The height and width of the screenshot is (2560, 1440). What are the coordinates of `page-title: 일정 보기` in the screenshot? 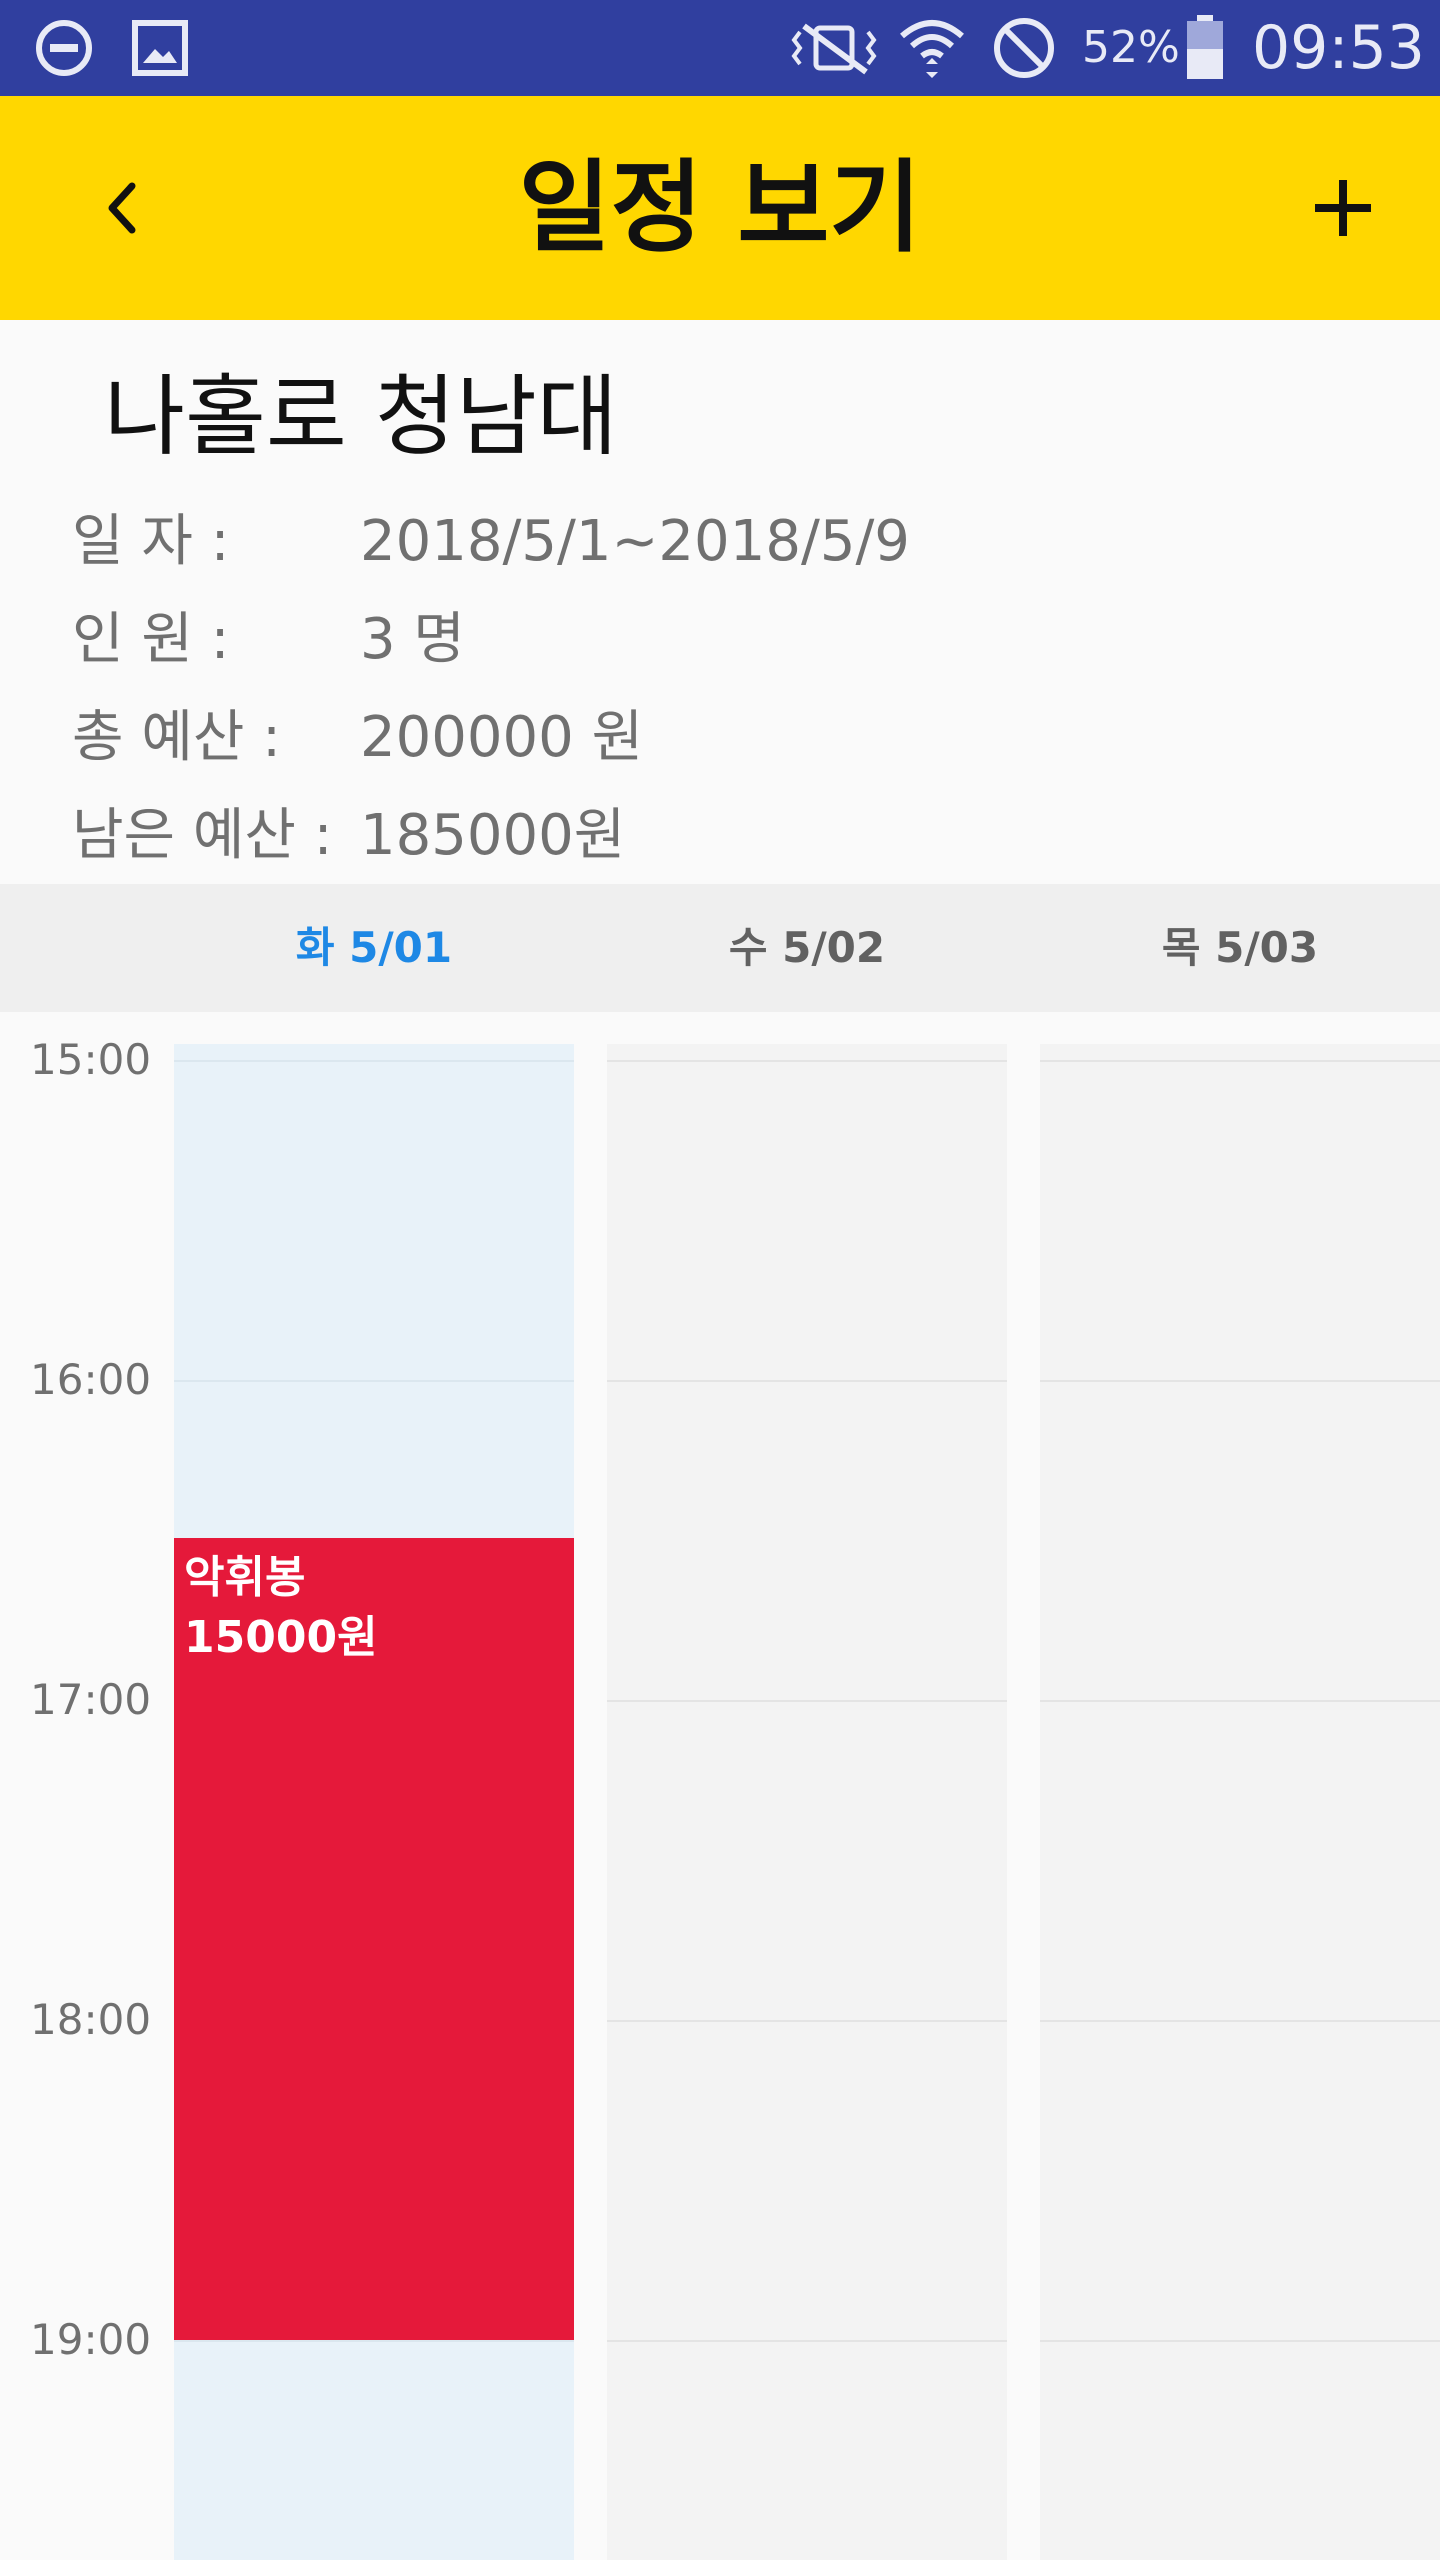 It's located at (720, 207).